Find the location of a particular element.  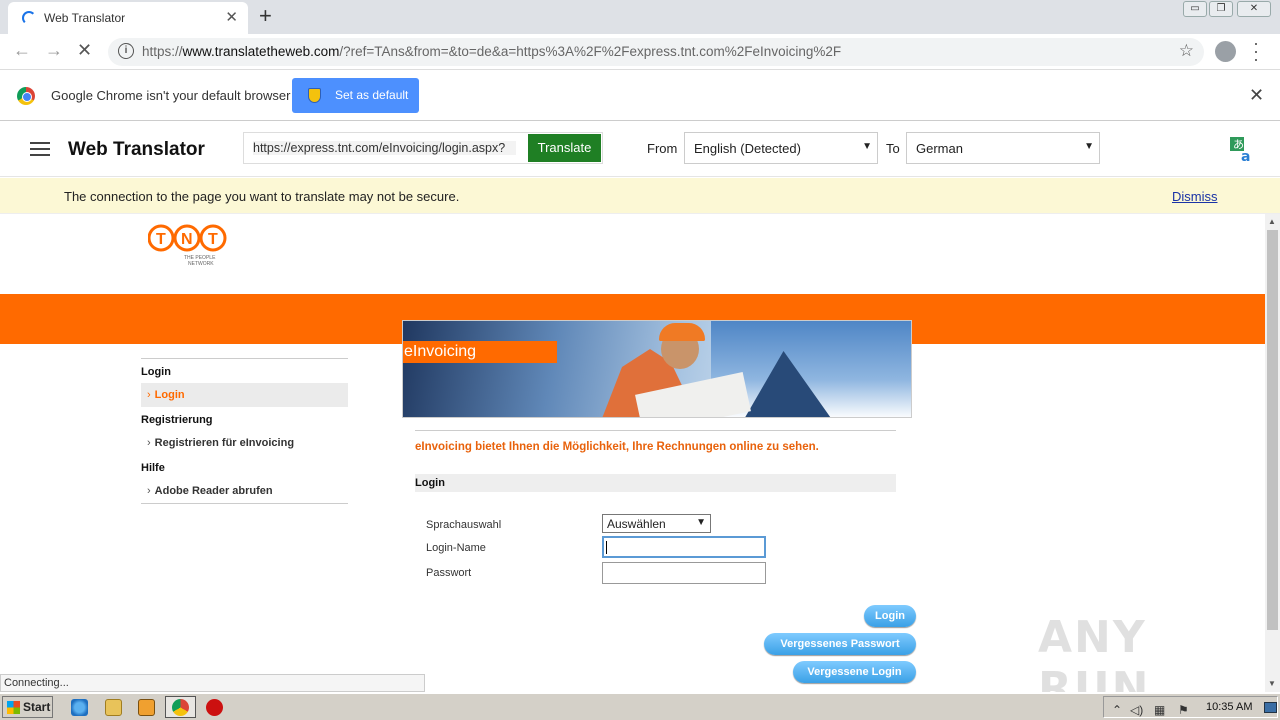

svg-text: a is located at coordinates (1245, 156).